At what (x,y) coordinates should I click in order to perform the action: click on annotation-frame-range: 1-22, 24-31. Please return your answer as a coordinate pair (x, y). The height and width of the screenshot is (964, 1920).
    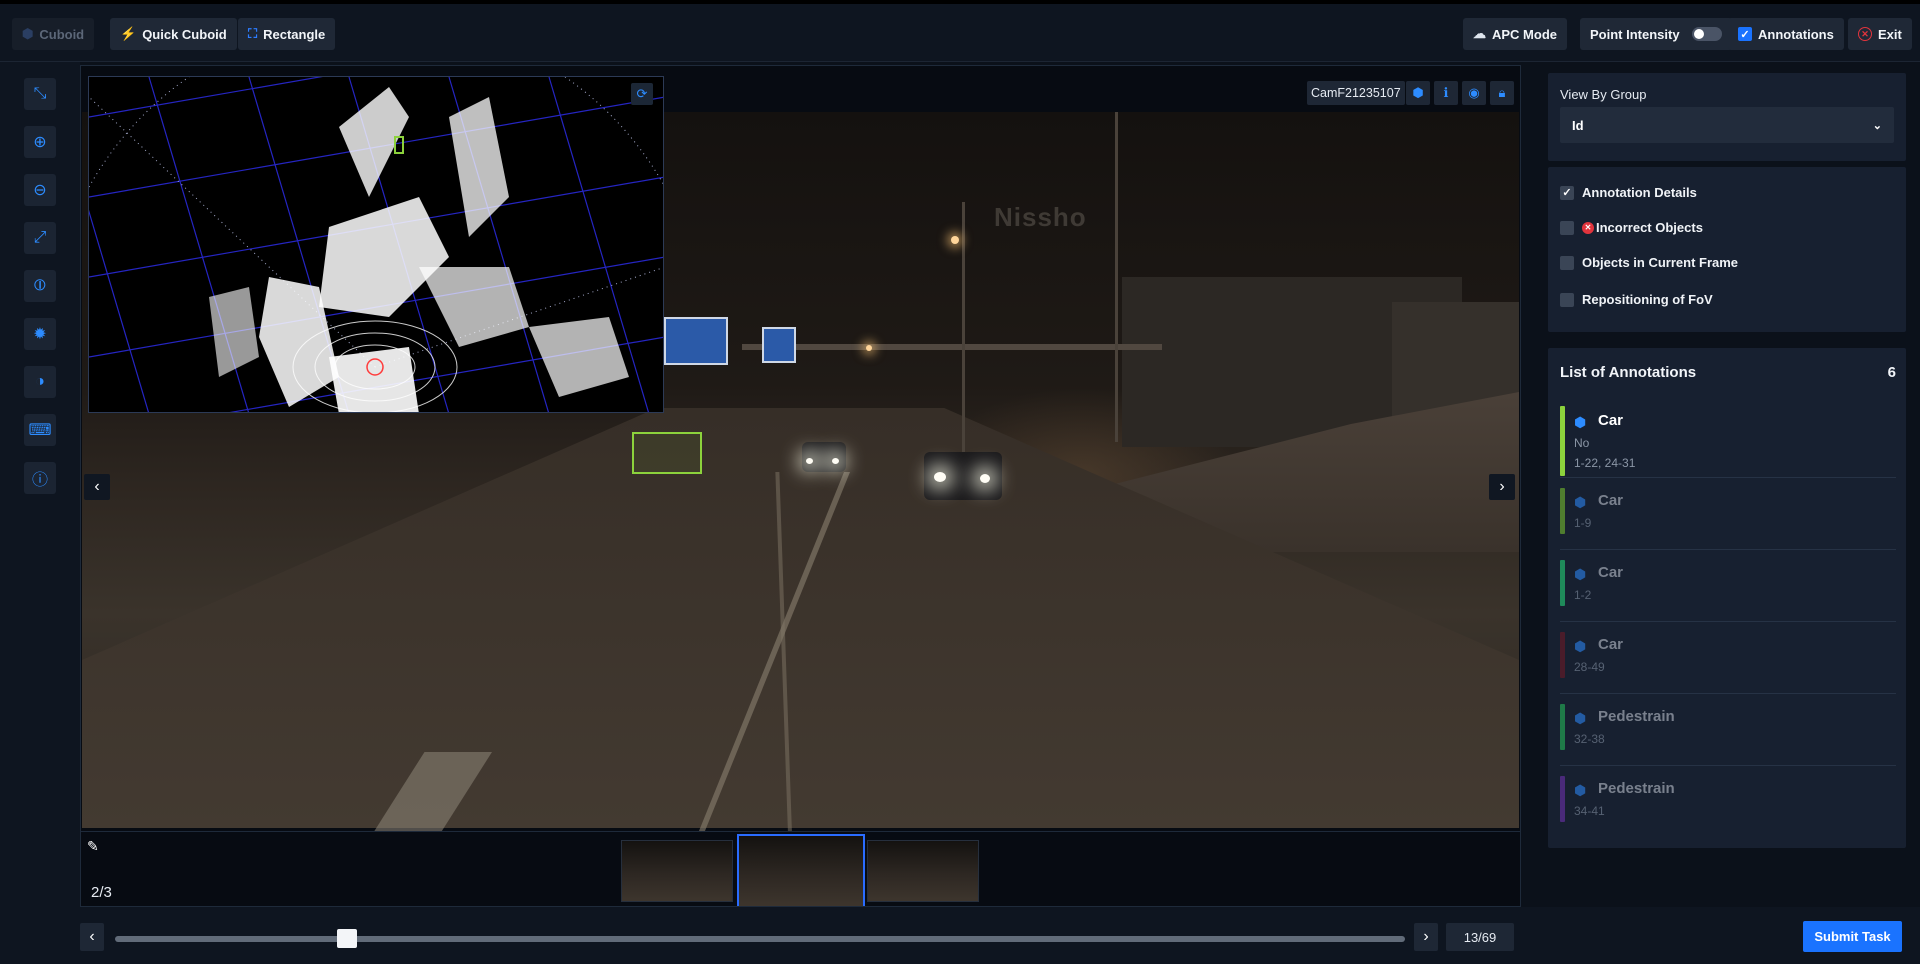
    Looking at the image, I should click on (1605, 463).